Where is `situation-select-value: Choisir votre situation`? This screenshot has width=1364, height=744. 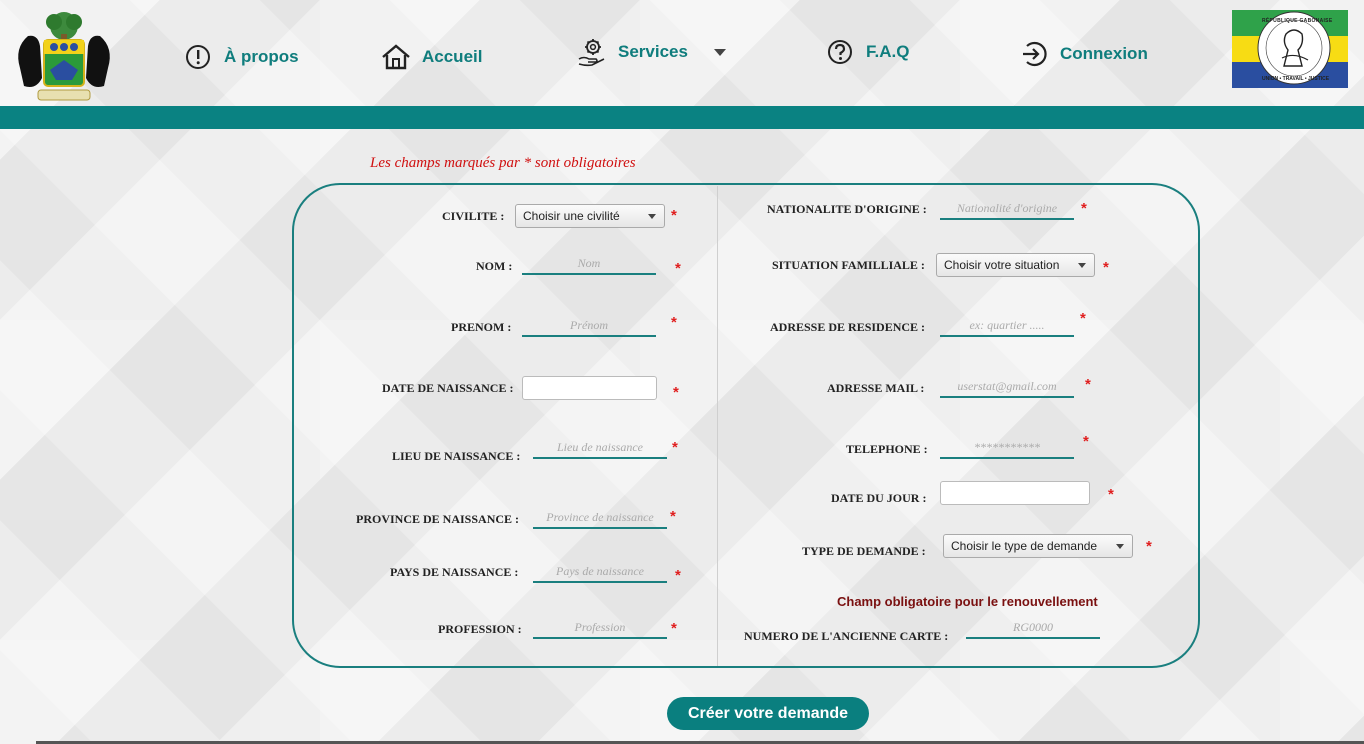
situation-select-value: Choisir votre situation is located at coordinates (1002, 265).